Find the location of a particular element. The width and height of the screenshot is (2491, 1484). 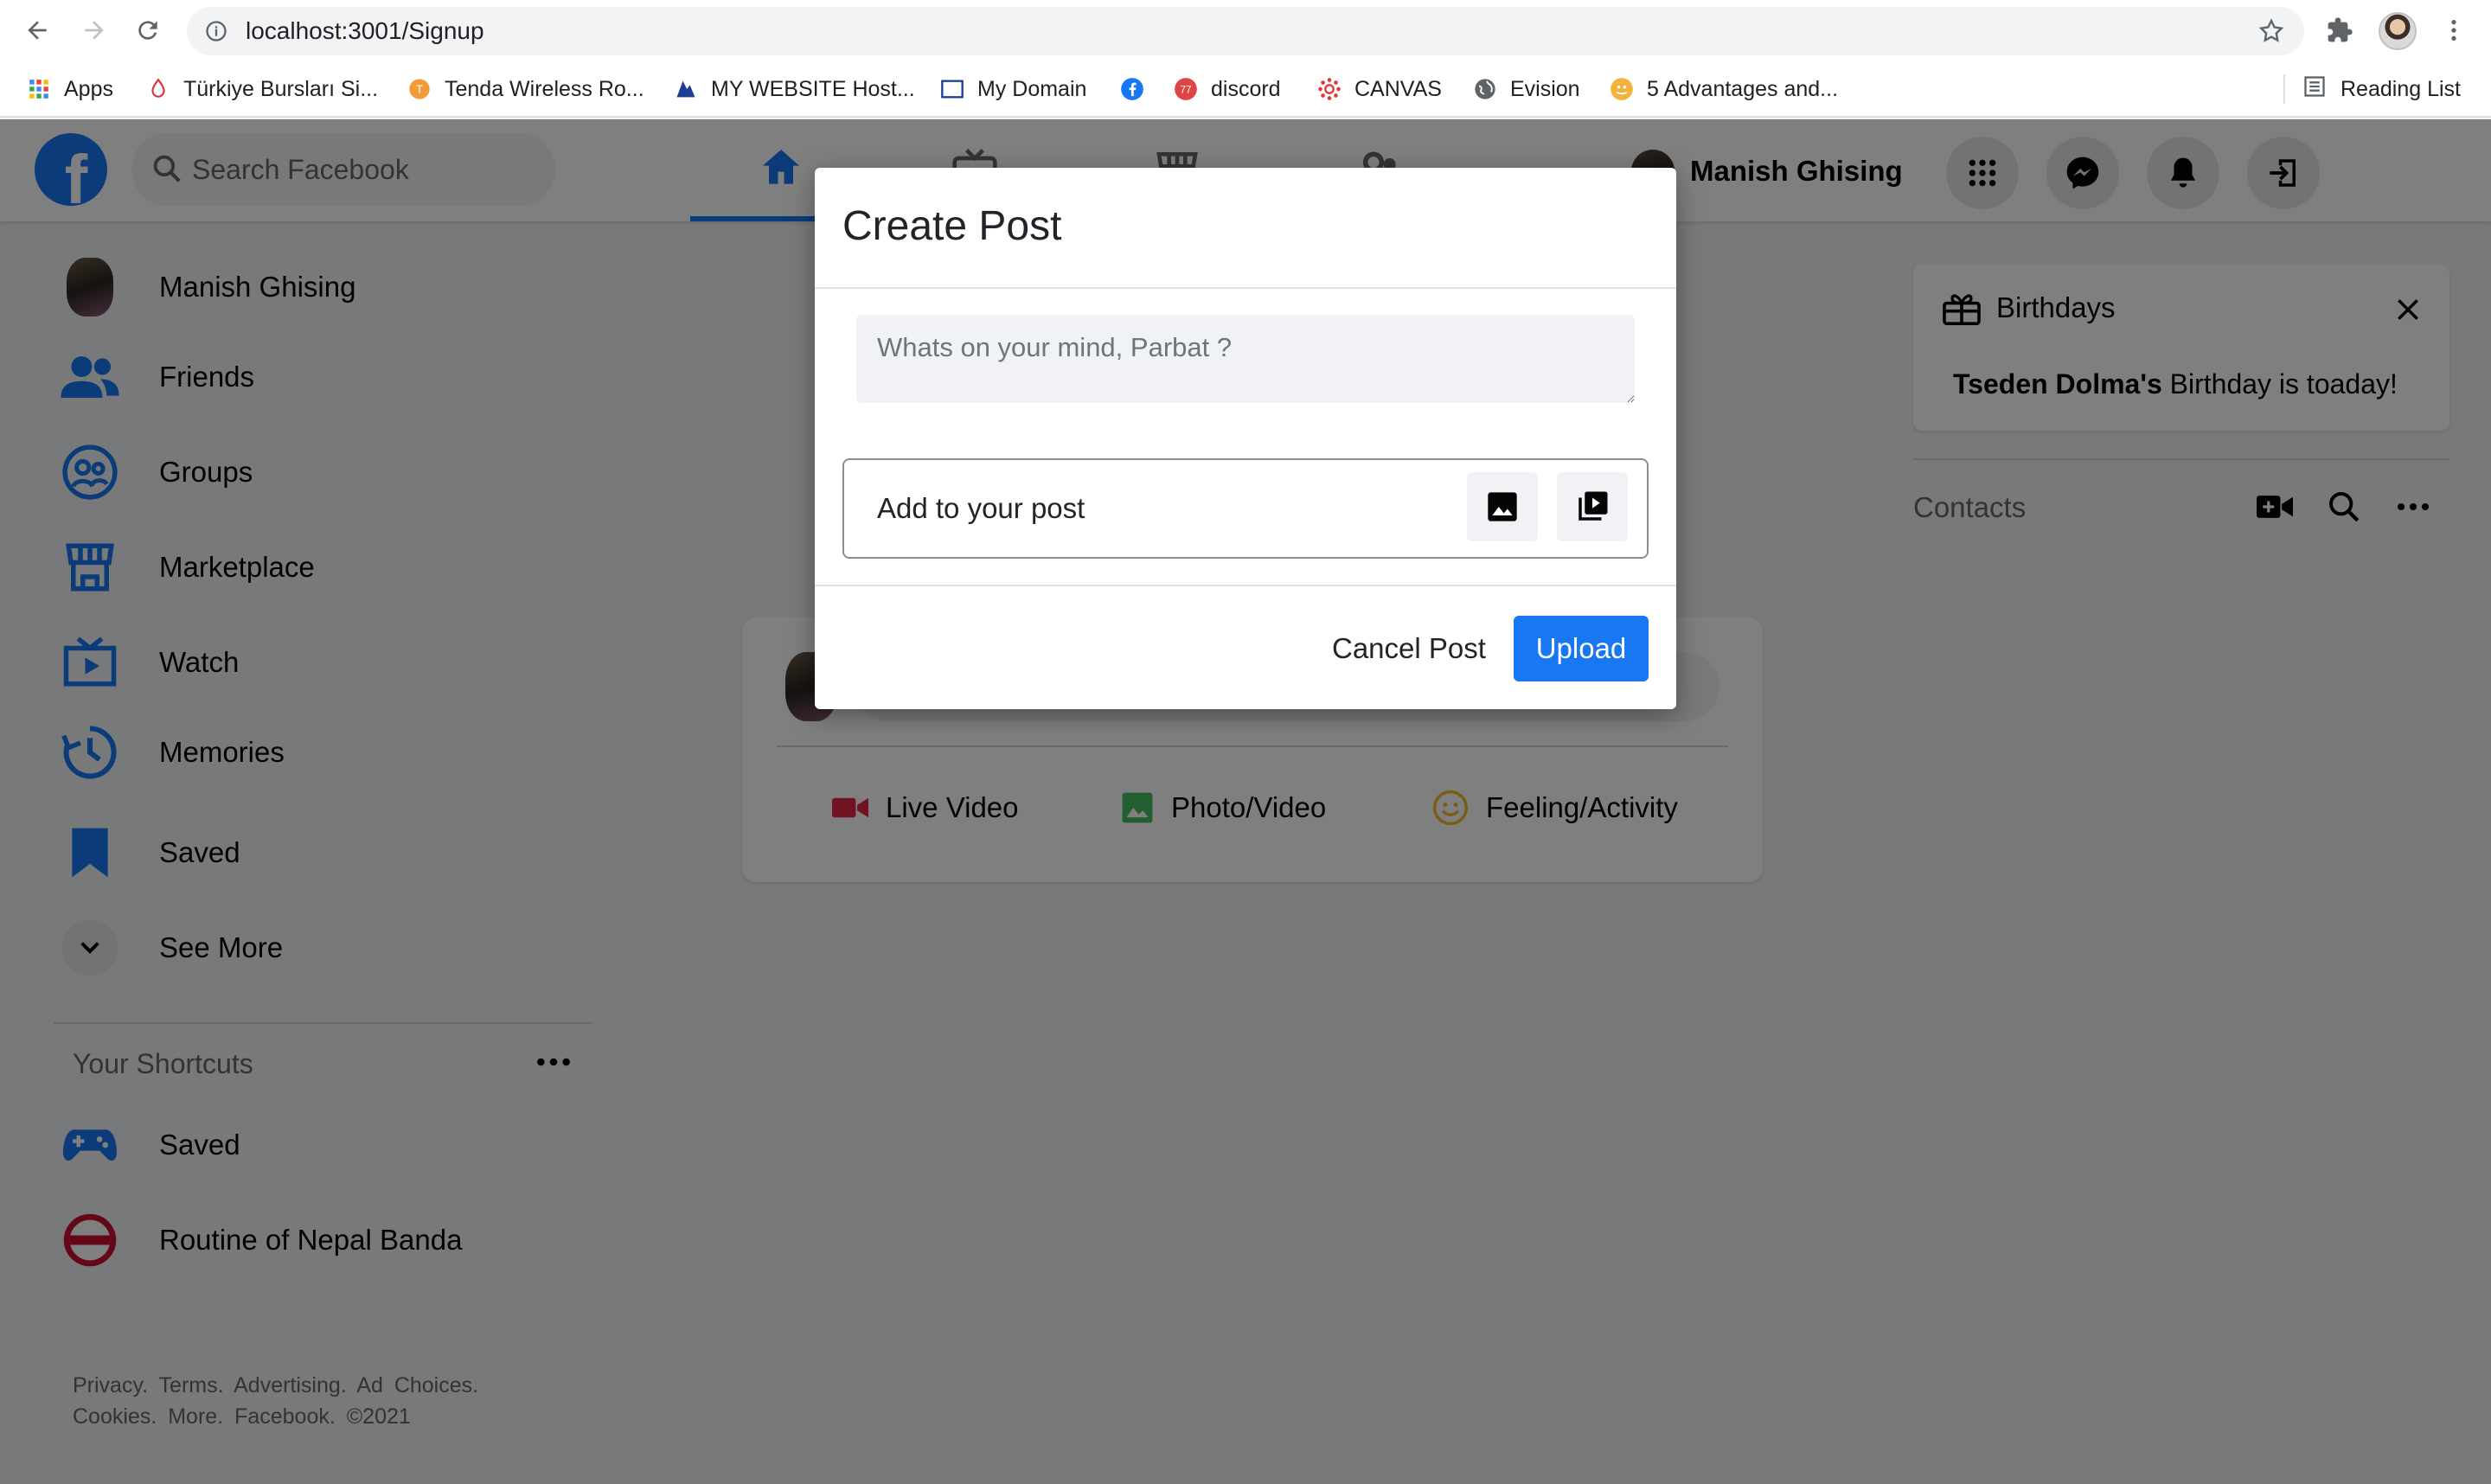

add-to-post-label: Add to your post is located at coordinates (981, 508).